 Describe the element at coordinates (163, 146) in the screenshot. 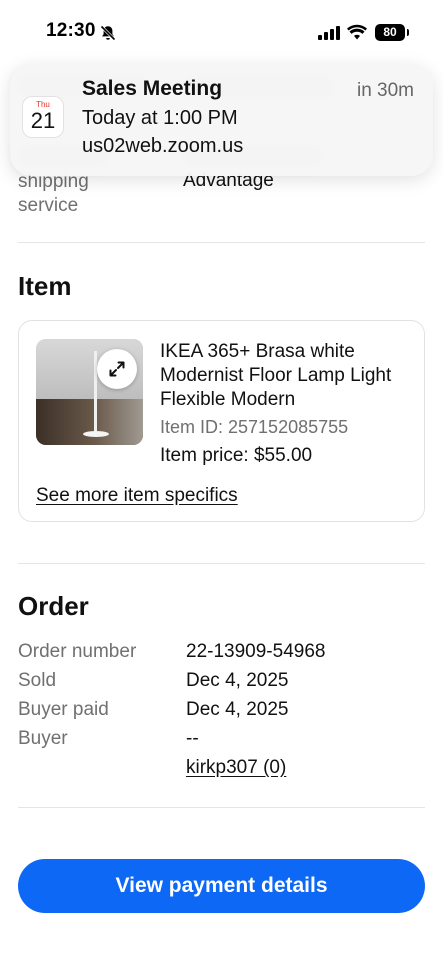

I see `notification-body-location: us02web.zoom.us` at that location.